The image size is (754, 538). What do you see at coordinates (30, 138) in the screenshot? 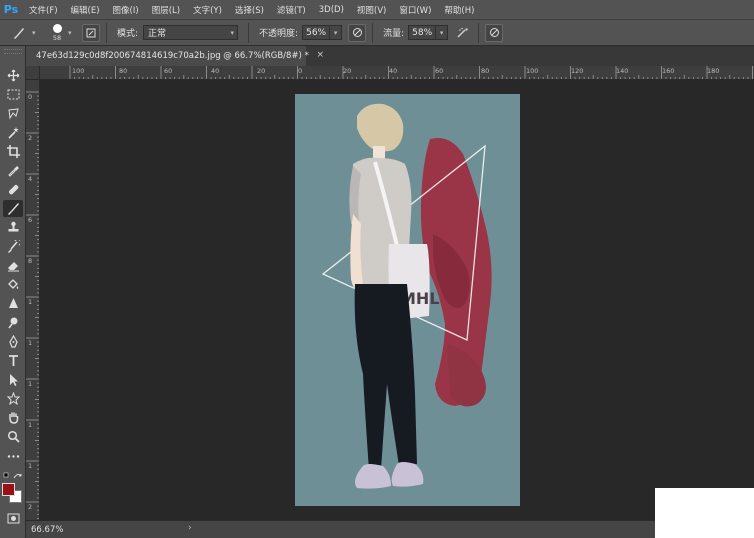
I see `ruler-label: 2` at bounding box center [30, 138].